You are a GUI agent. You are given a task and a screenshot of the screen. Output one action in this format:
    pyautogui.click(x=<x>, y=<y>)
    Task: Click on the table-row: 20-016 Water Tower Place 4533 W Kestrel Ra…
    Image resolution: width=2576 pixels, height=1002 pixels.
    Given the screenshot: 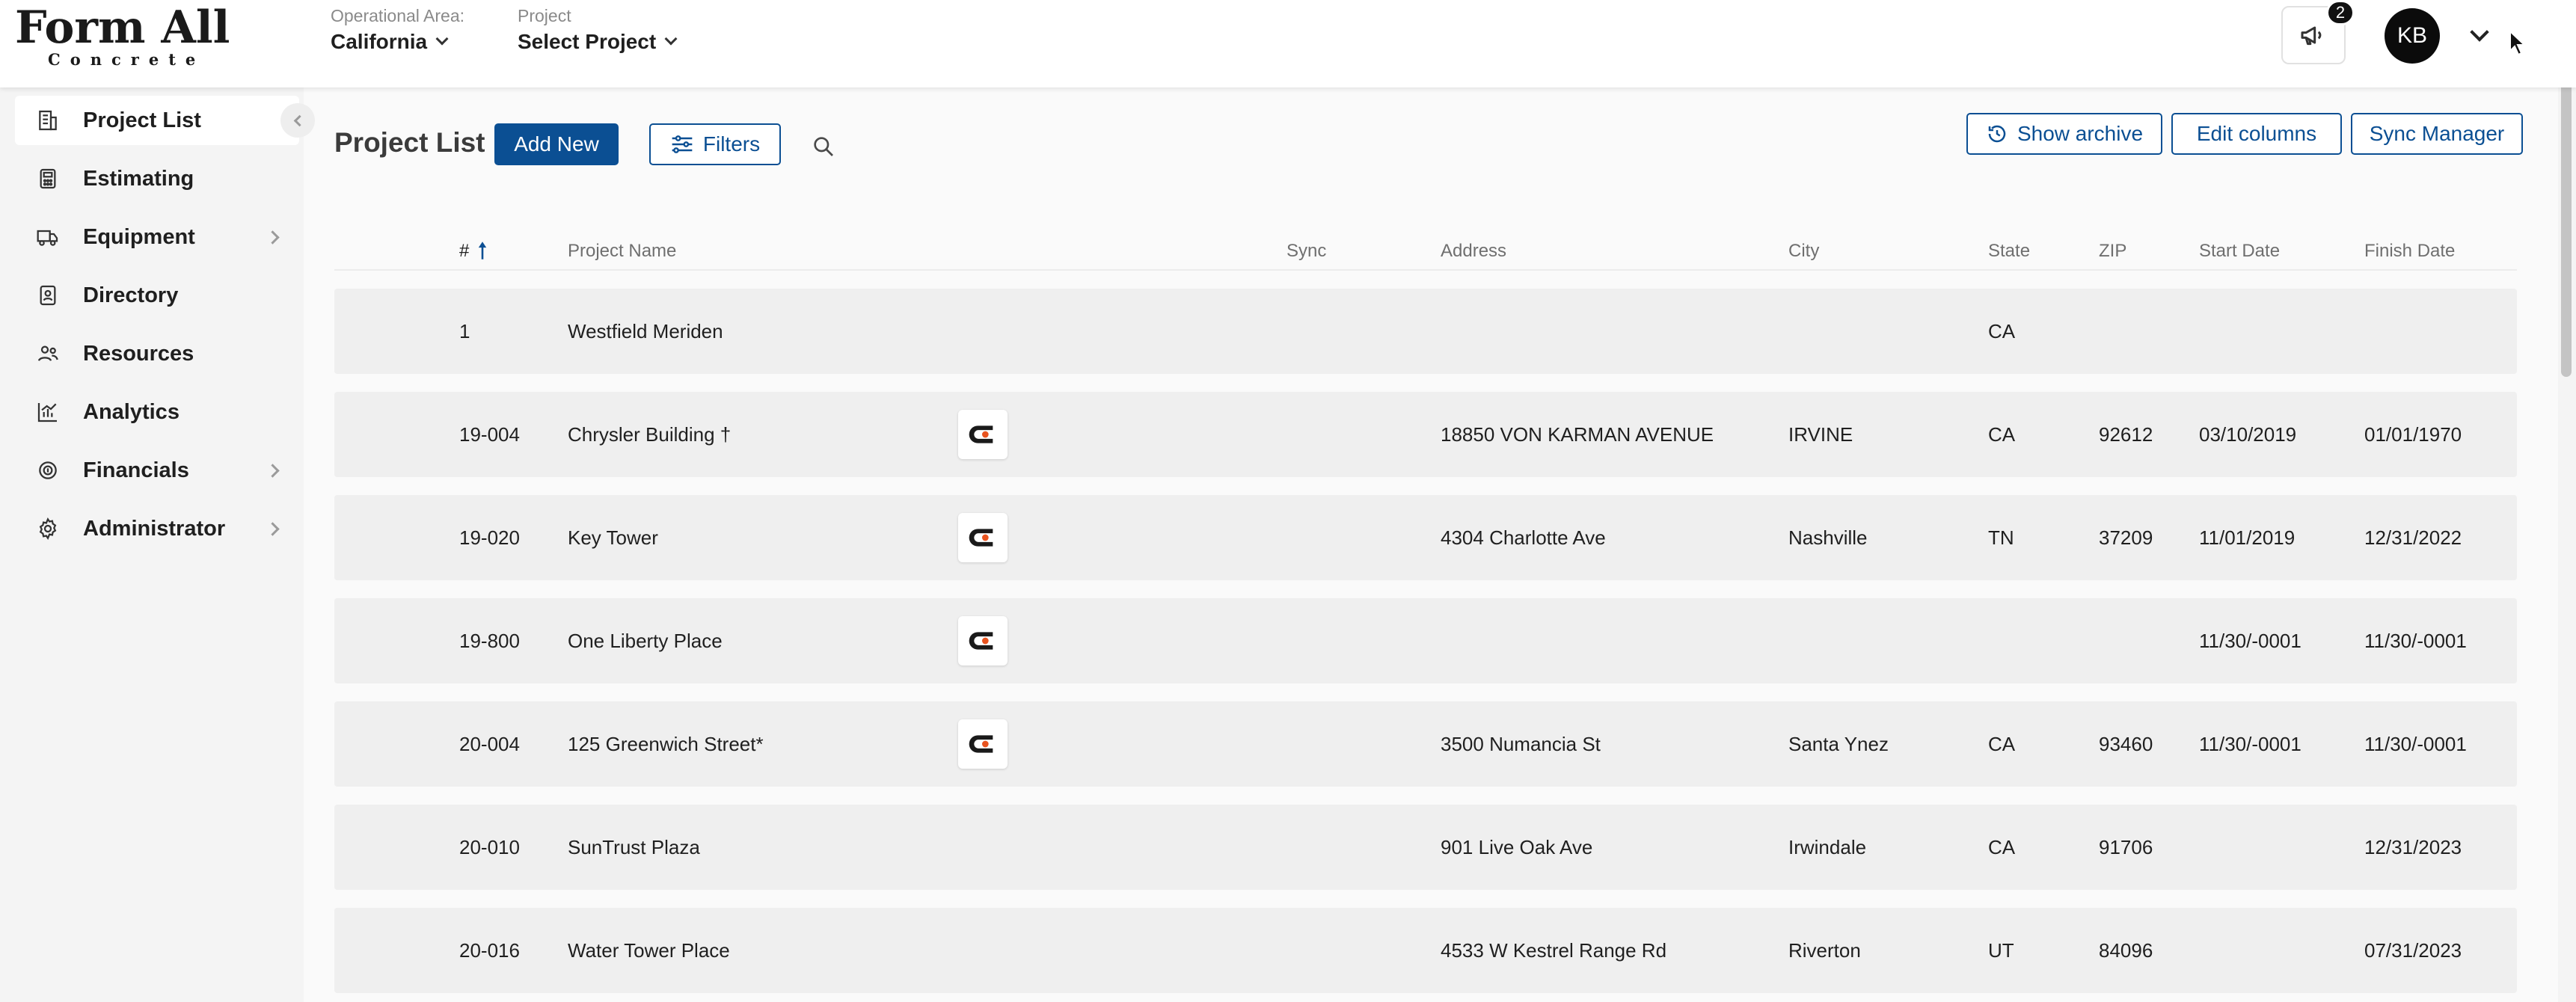 What is the action you would take?
    pyautogui.click(x=1425, y=951)
    